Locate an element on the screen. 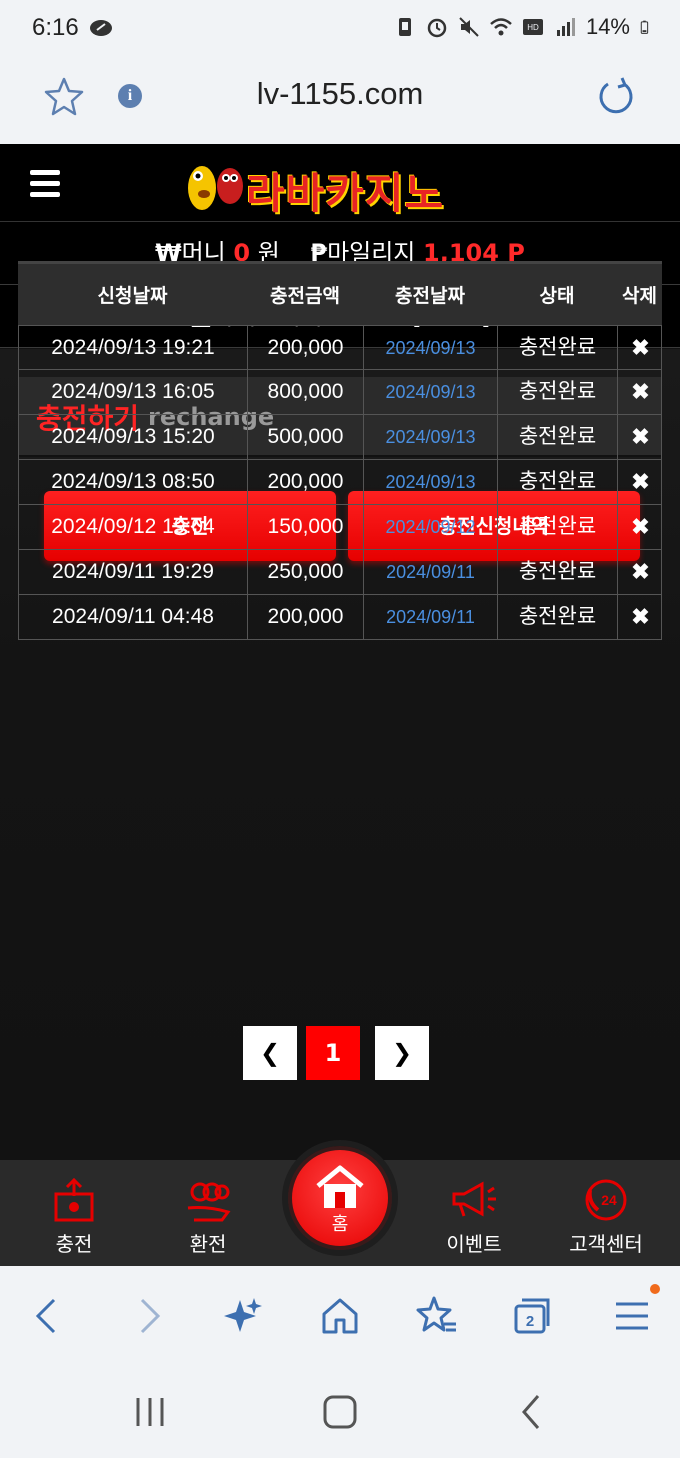 This screenshot has height=1458, width=680. recents-icon is located at coordinates (150, 1412).